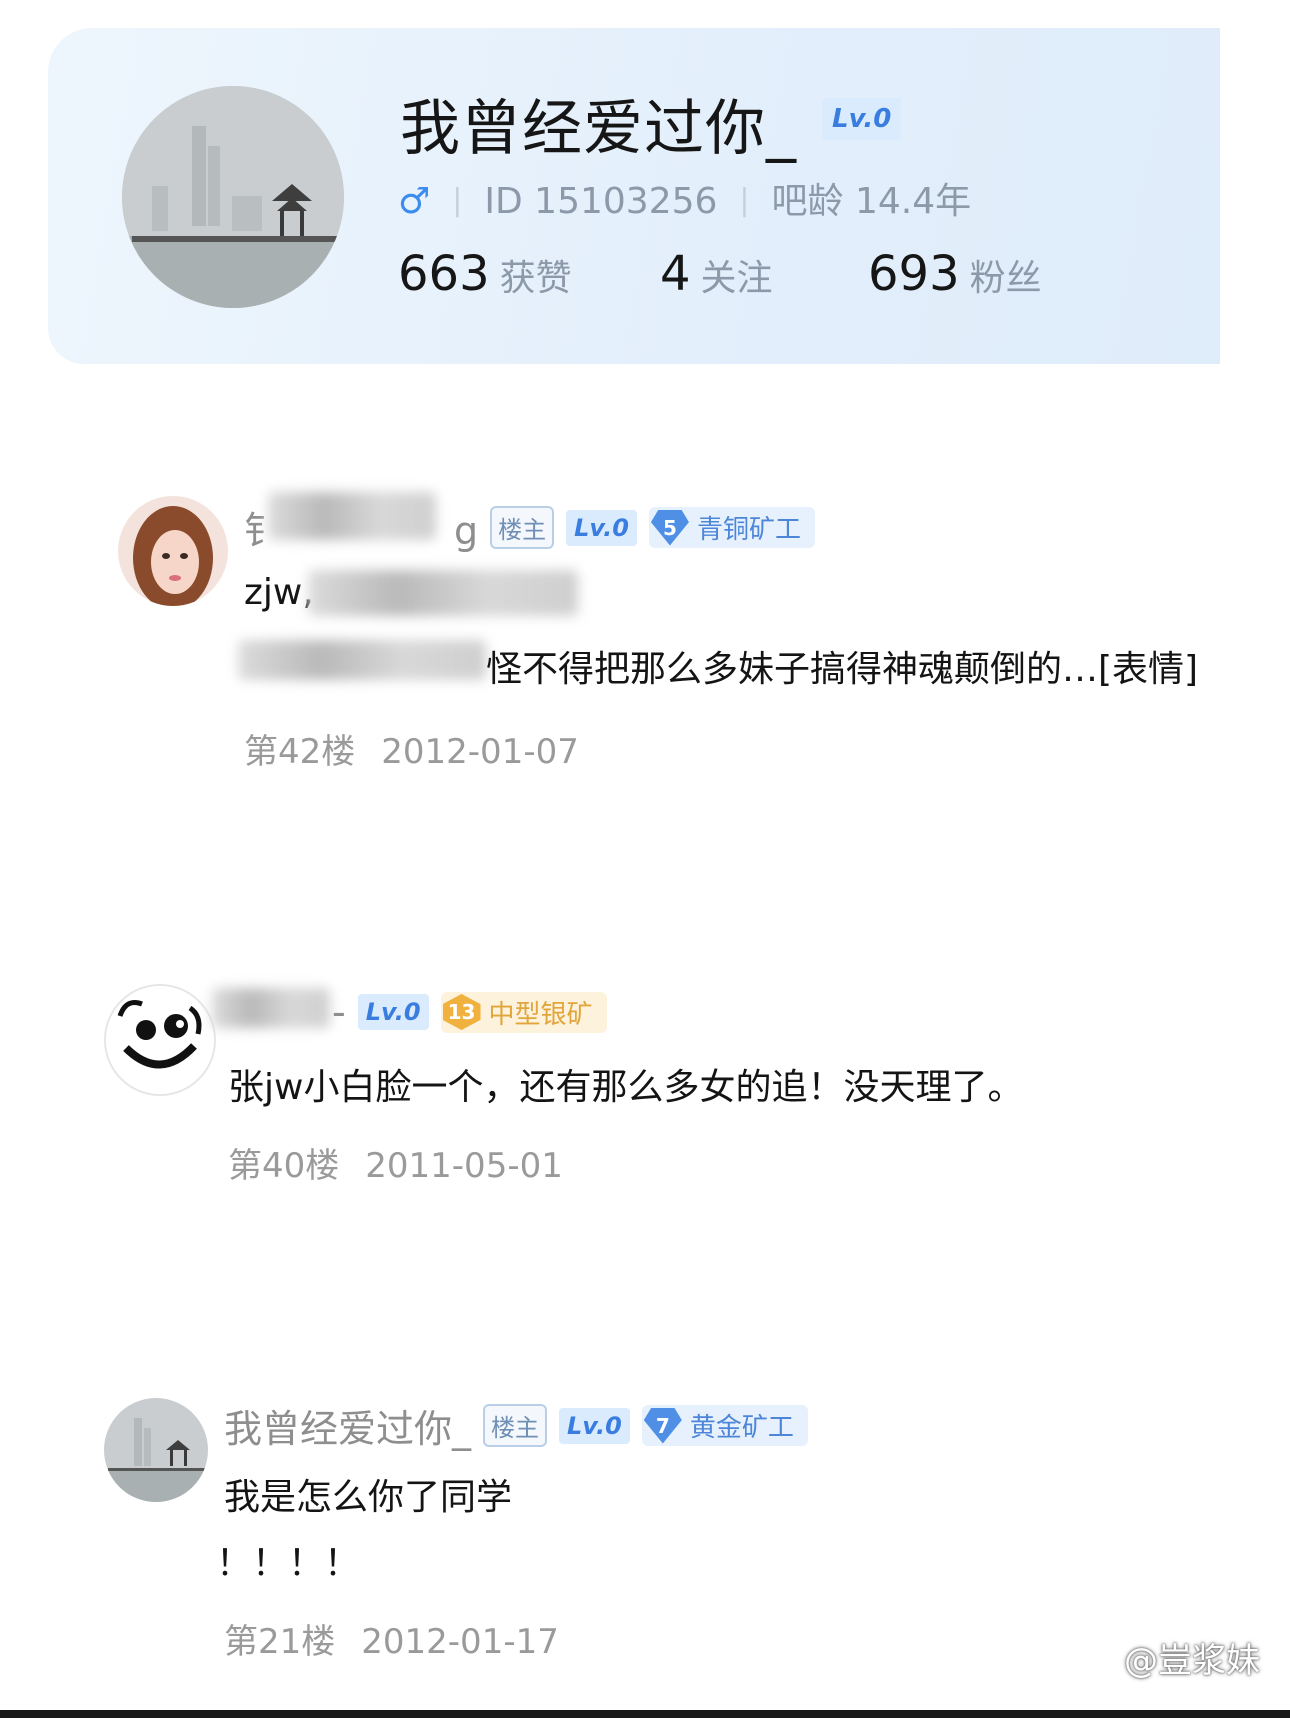 Image resolution: width=1290 pixels, height=1718 pixels. I want to click on medal-badge: 13 中型银矿, so click(523, 1012).